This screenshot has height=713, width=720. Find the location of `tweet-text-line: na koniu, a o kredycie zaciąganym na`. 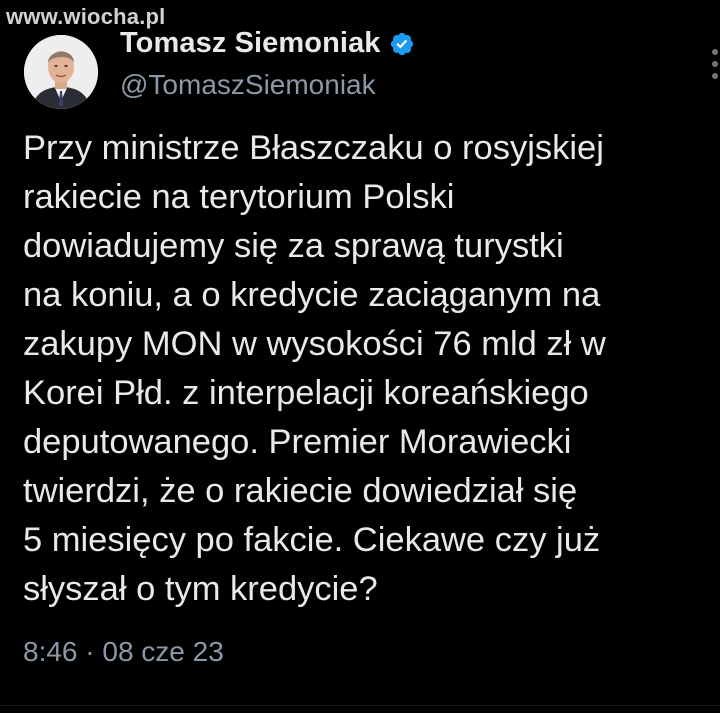

tweet-text-line: na koniu, a o kredycie zaciąganym na is located at coordinates (312, 295).